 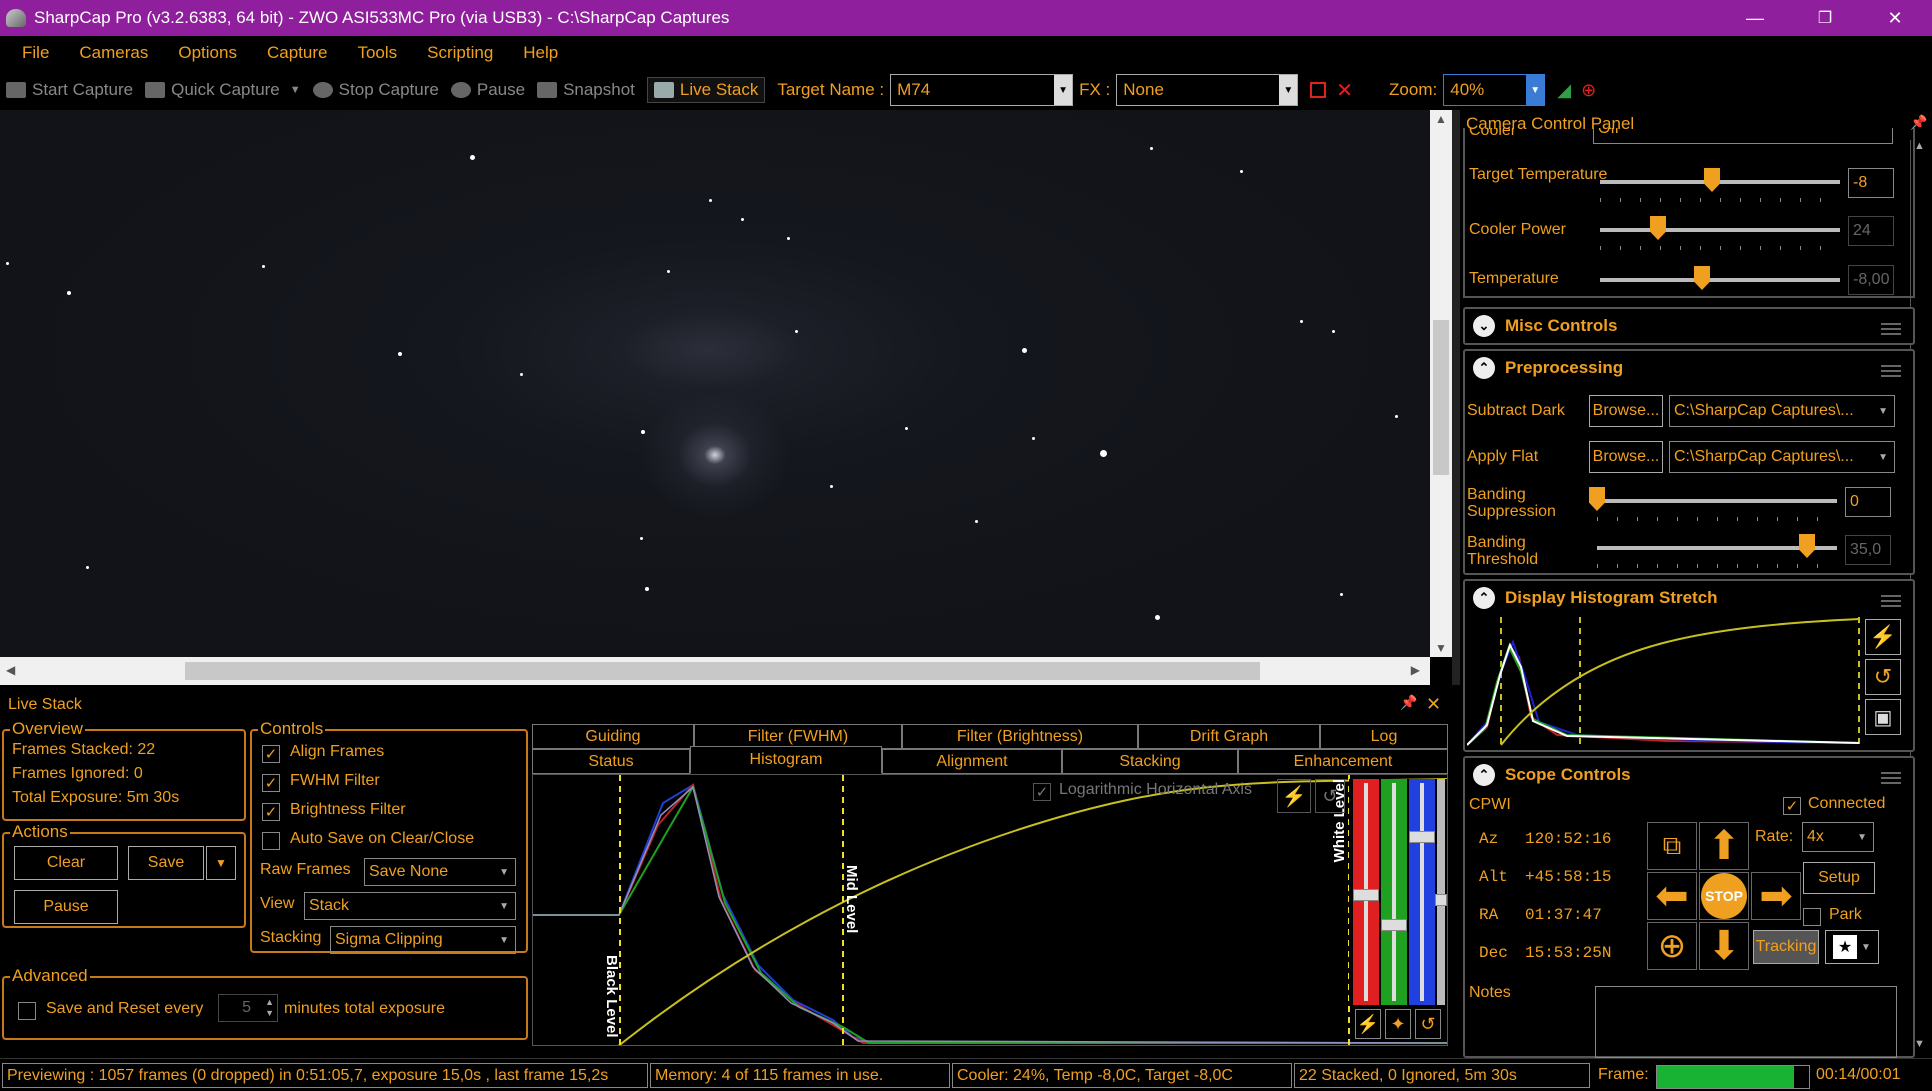 I want to click on save-dropdown-button: ▼, so click(x=221, y=863).